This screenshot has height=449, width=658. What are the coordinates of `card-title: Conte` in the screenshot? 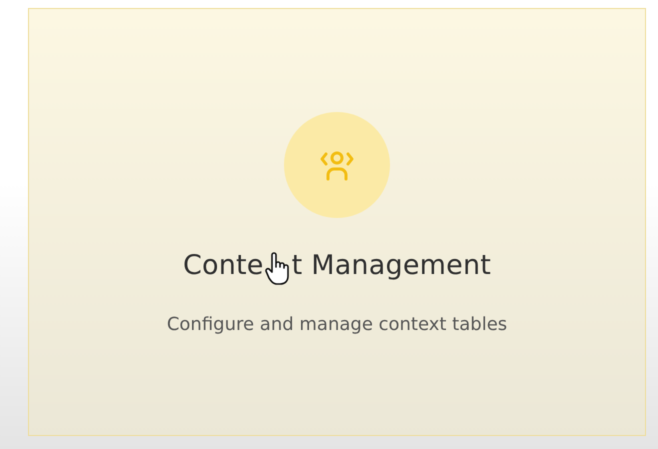 It's located at (223, 265).